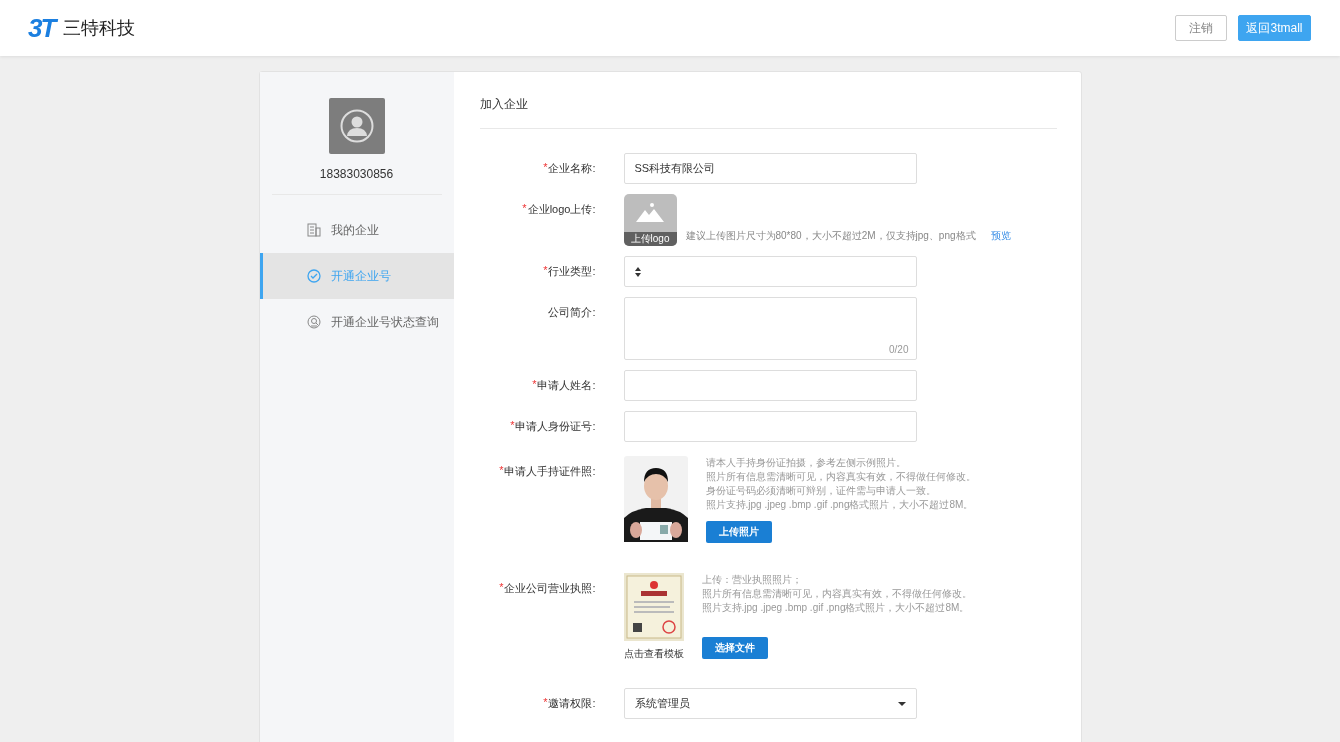  What do you see at coordinates (313, 276) in the screenshot?
I see `check-circle-icon` at bounding box center [313, 276].